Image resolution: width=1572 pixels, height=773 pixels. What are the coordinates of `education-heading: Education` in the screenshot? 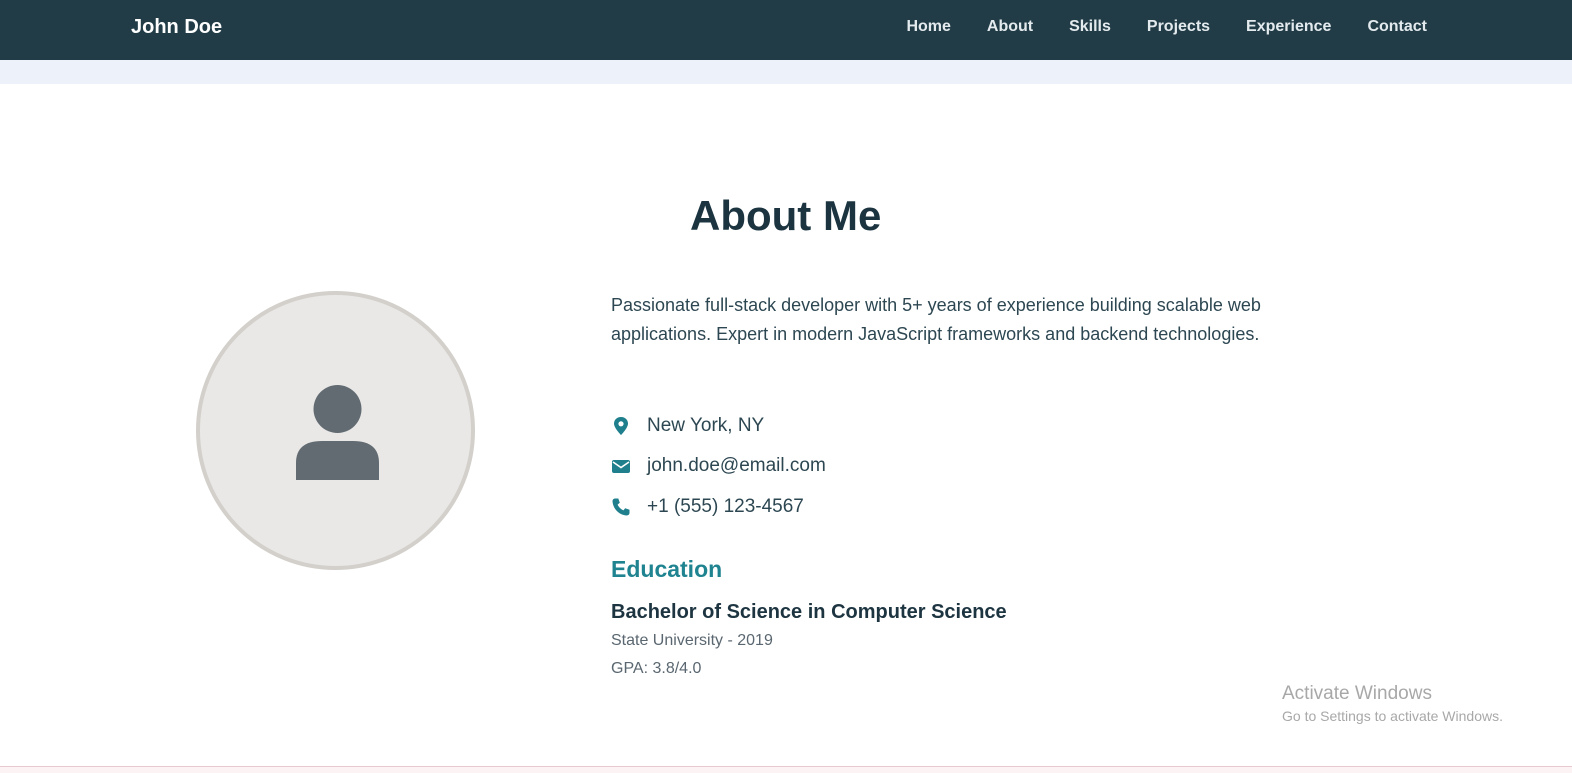 It's located at (667, 569).